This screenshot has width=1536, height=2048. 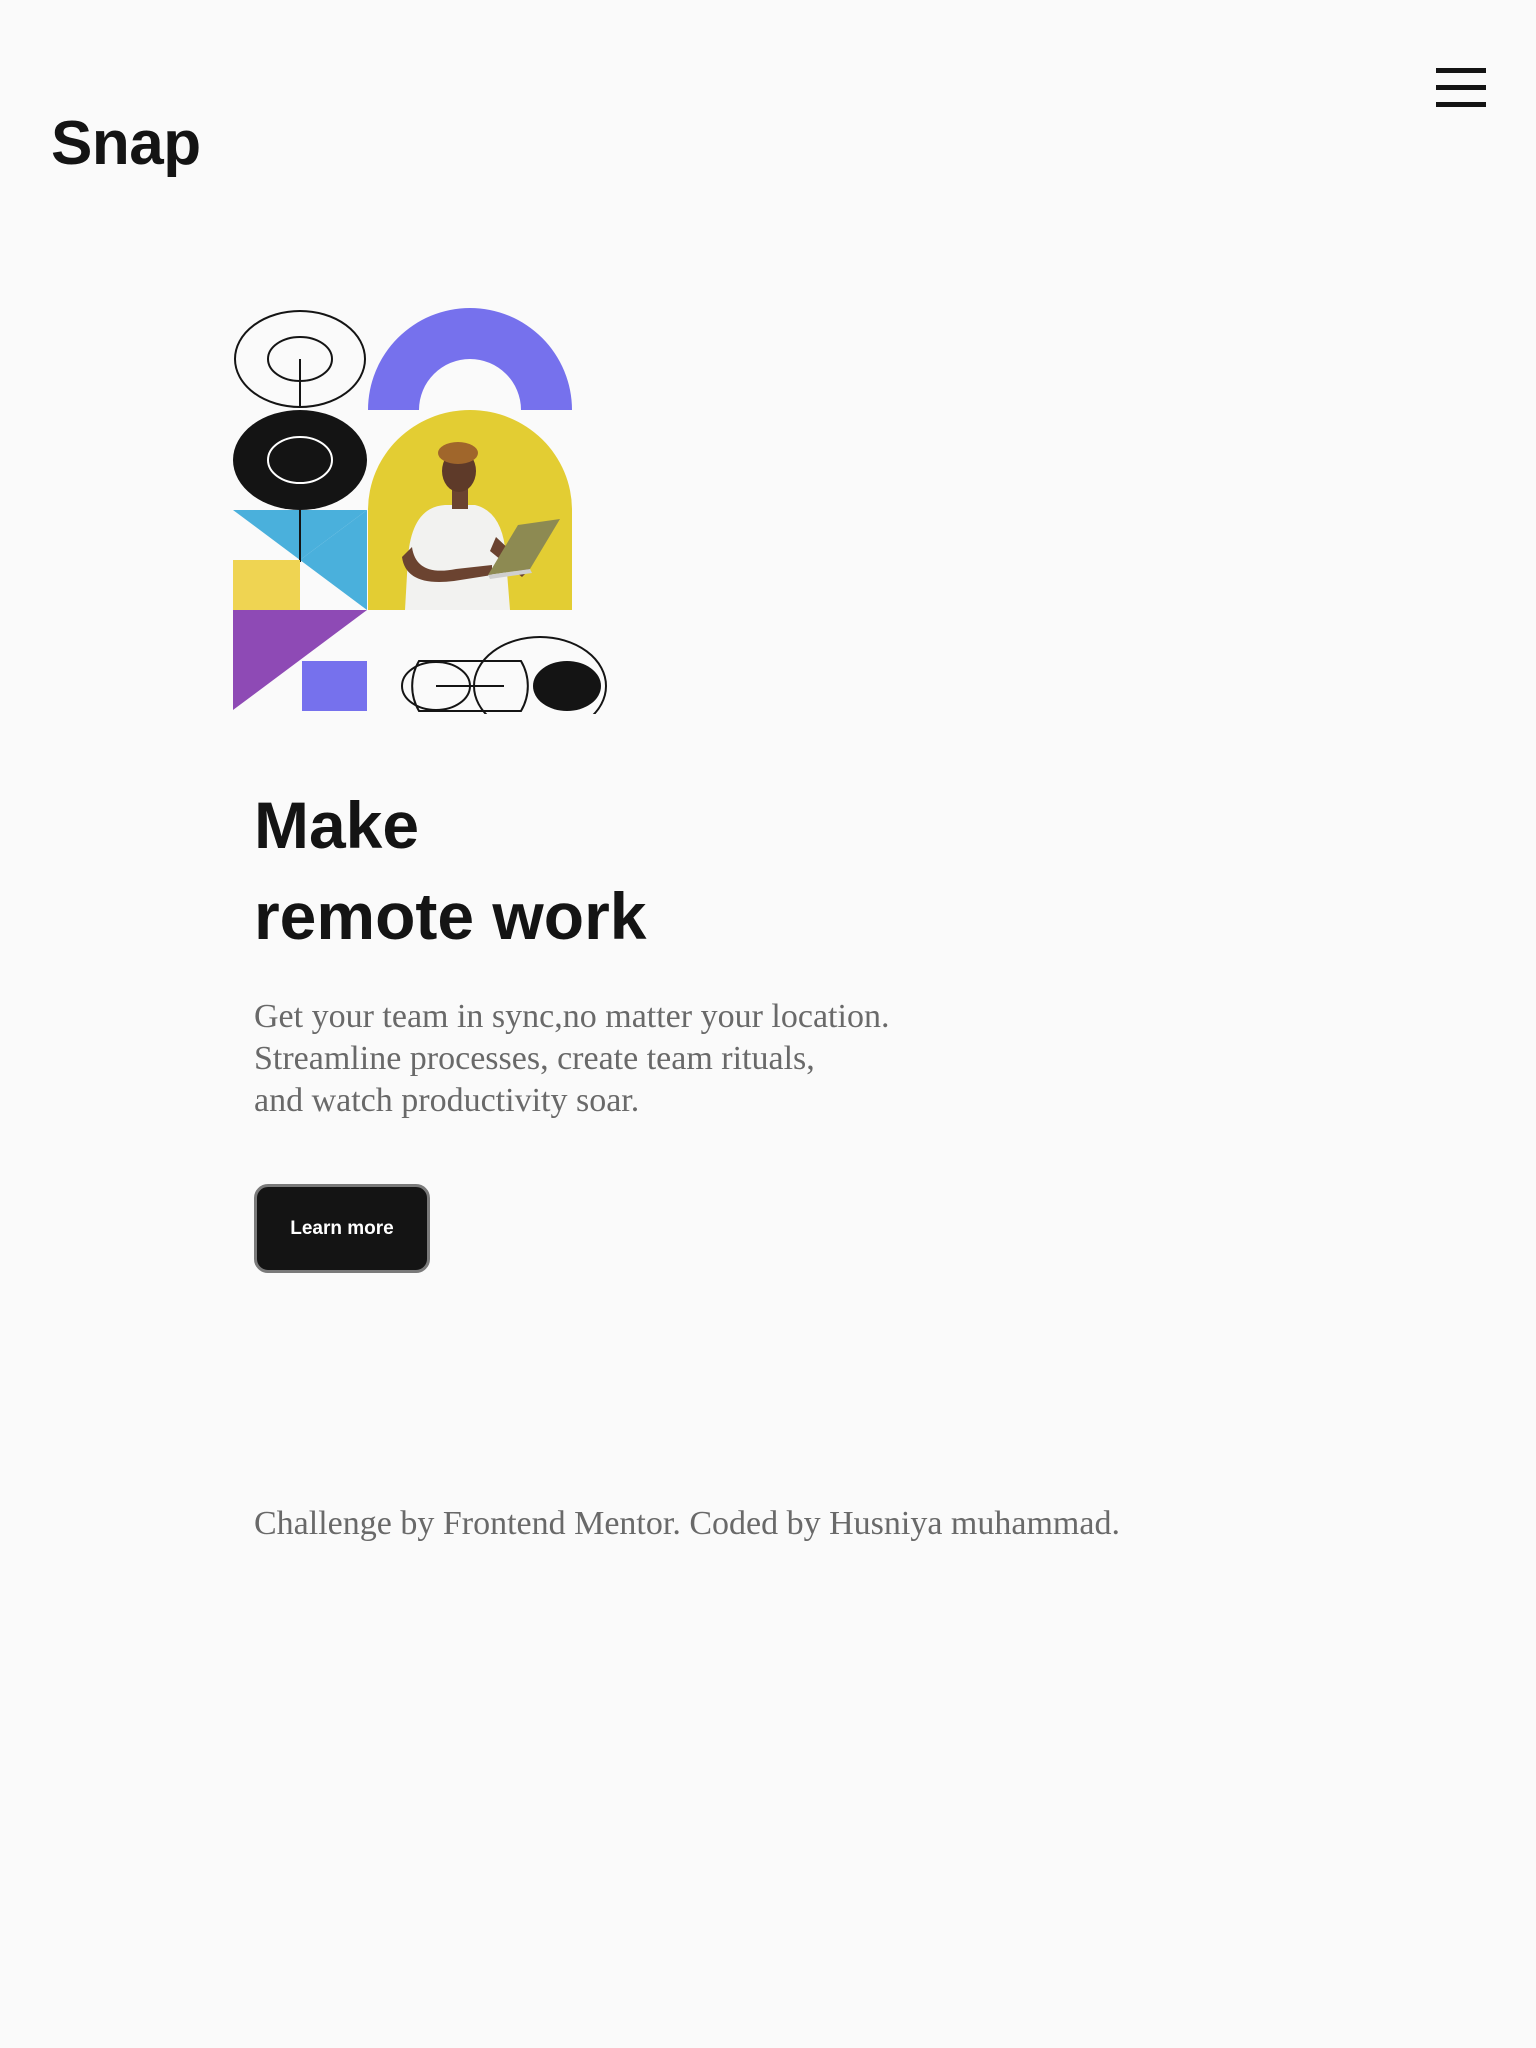 I want to click on top-left-ring-shape, so click(x=300, y=359).